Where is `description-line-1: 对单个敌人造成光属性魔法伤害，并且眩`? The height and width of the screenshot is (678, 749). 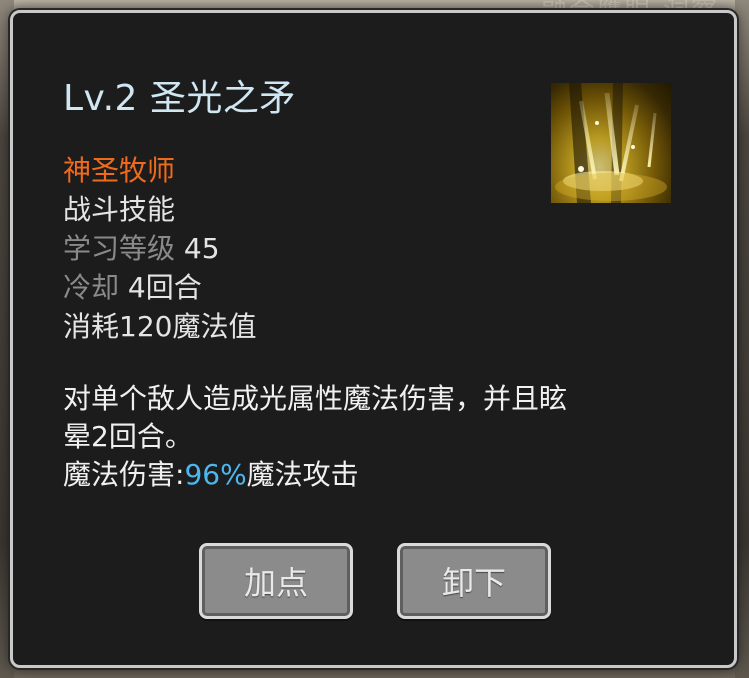 description-line-1: 对单个敌人造成光属性魔法伤害，并且眩 is located at coordinates (315, 398).